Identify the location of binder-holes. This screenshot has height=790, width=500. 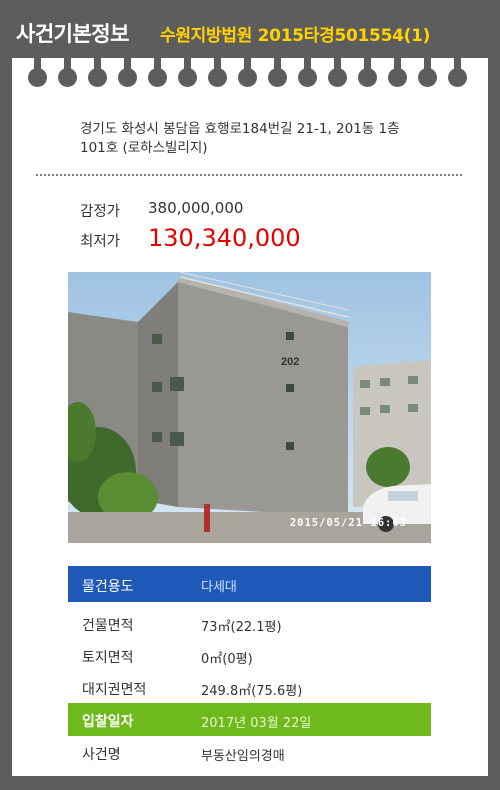
(250, 71).